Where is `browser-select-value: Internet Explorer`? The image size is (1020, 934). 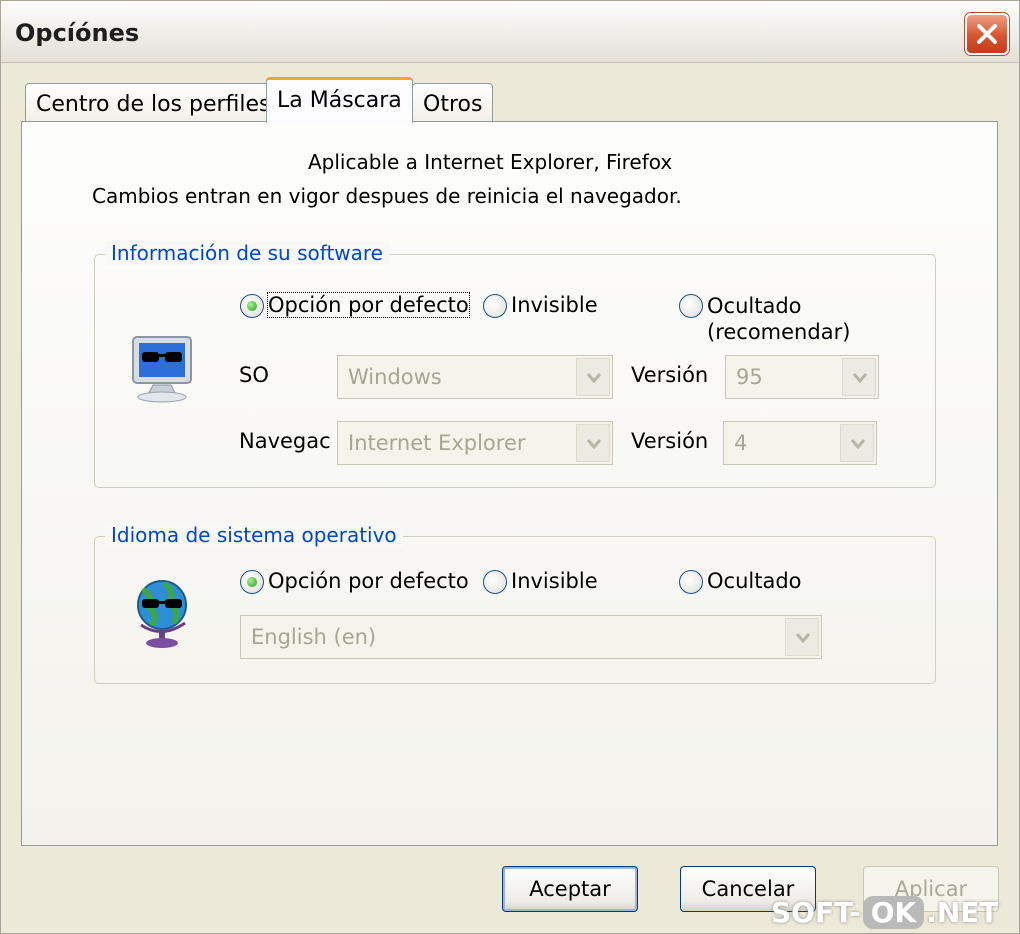
browser-select-value: Internet Explorer is located at coordinates (437, 443).